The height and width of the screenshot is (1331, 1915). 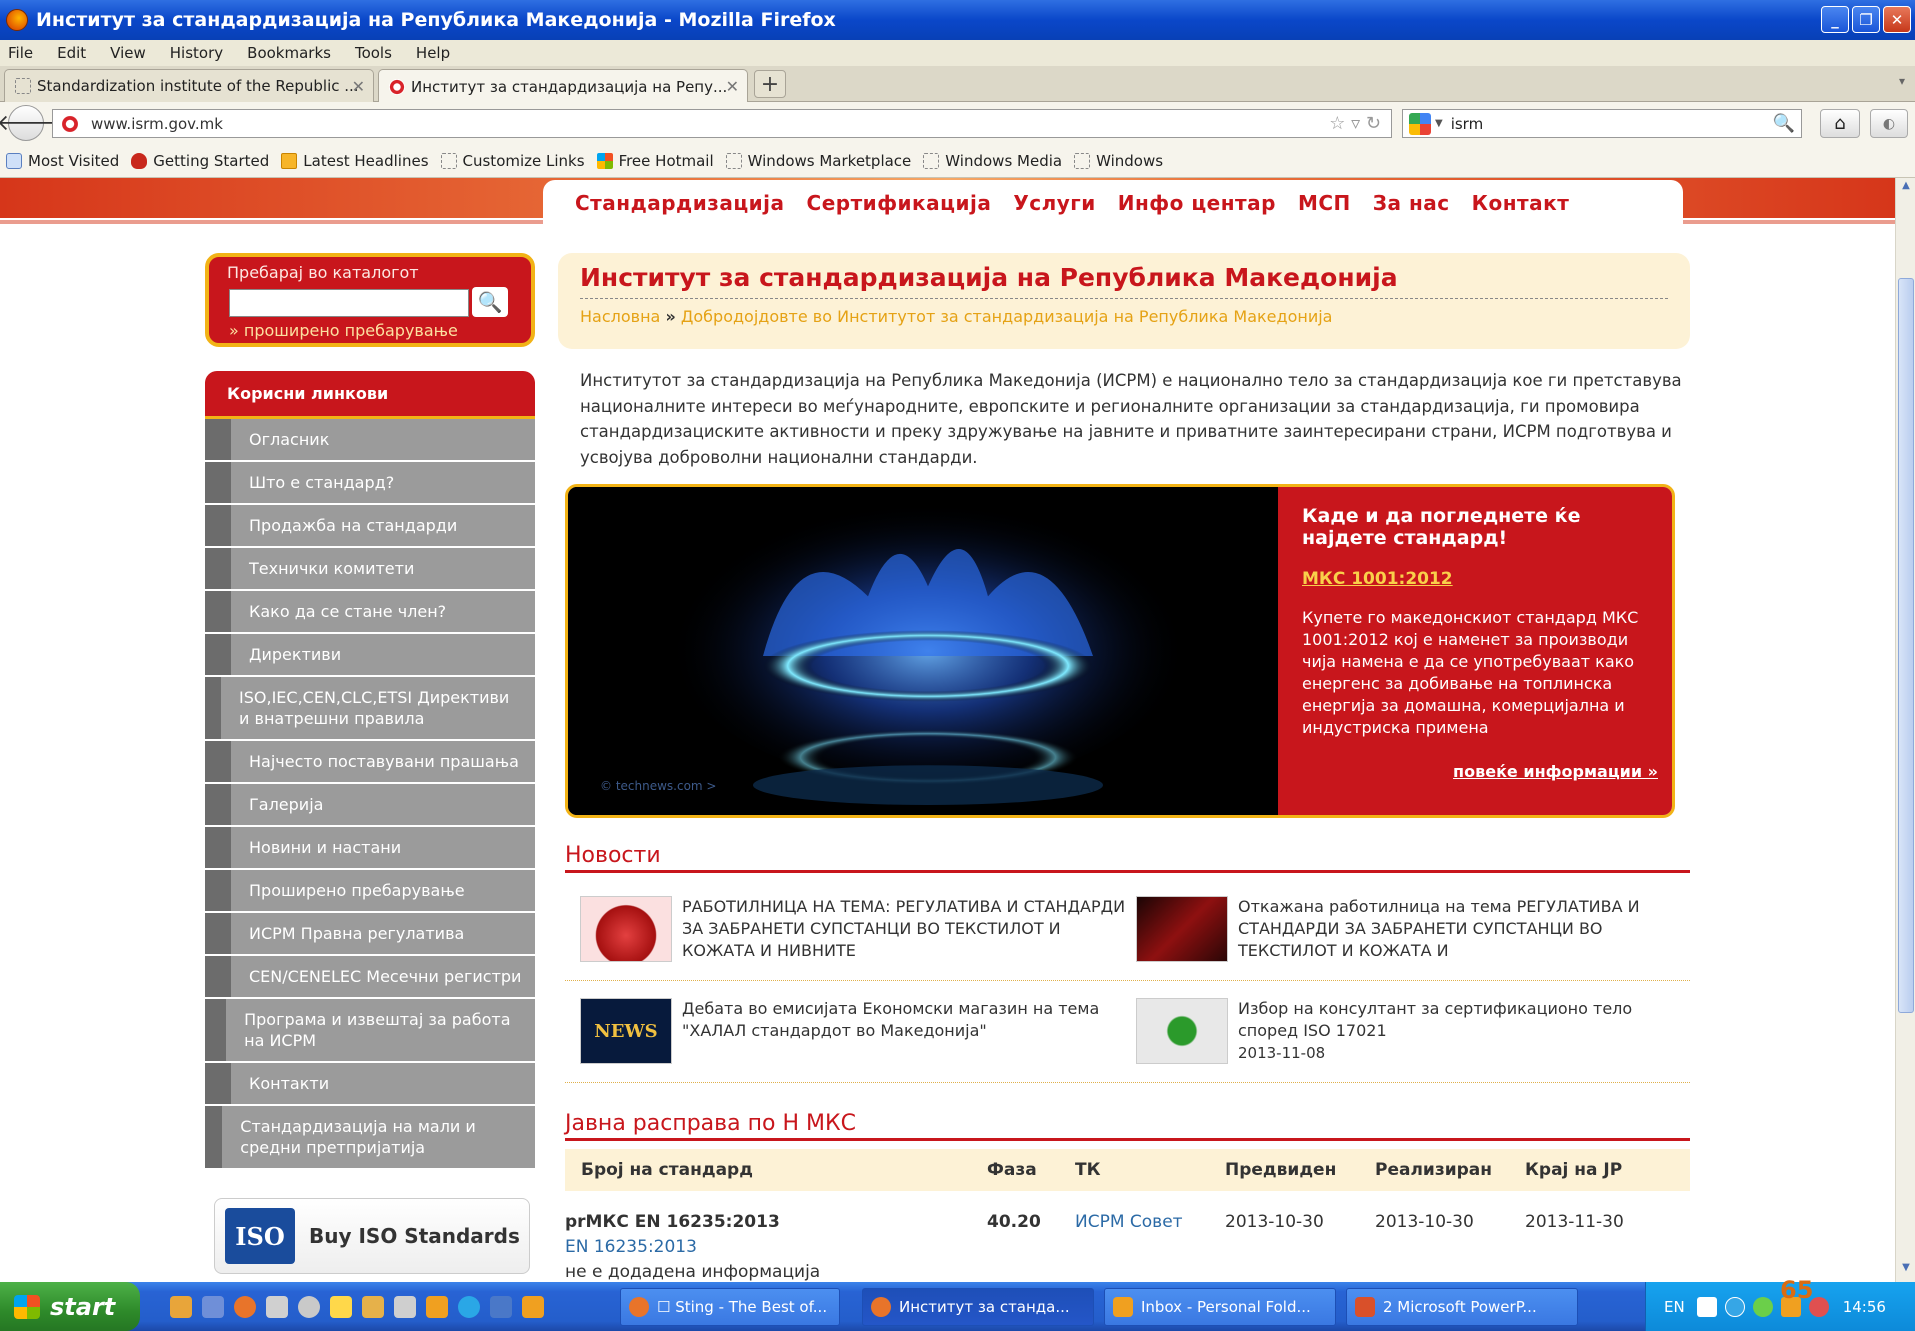 I want to click on nav-certification: Сертификација, so click(x=899, y=203).